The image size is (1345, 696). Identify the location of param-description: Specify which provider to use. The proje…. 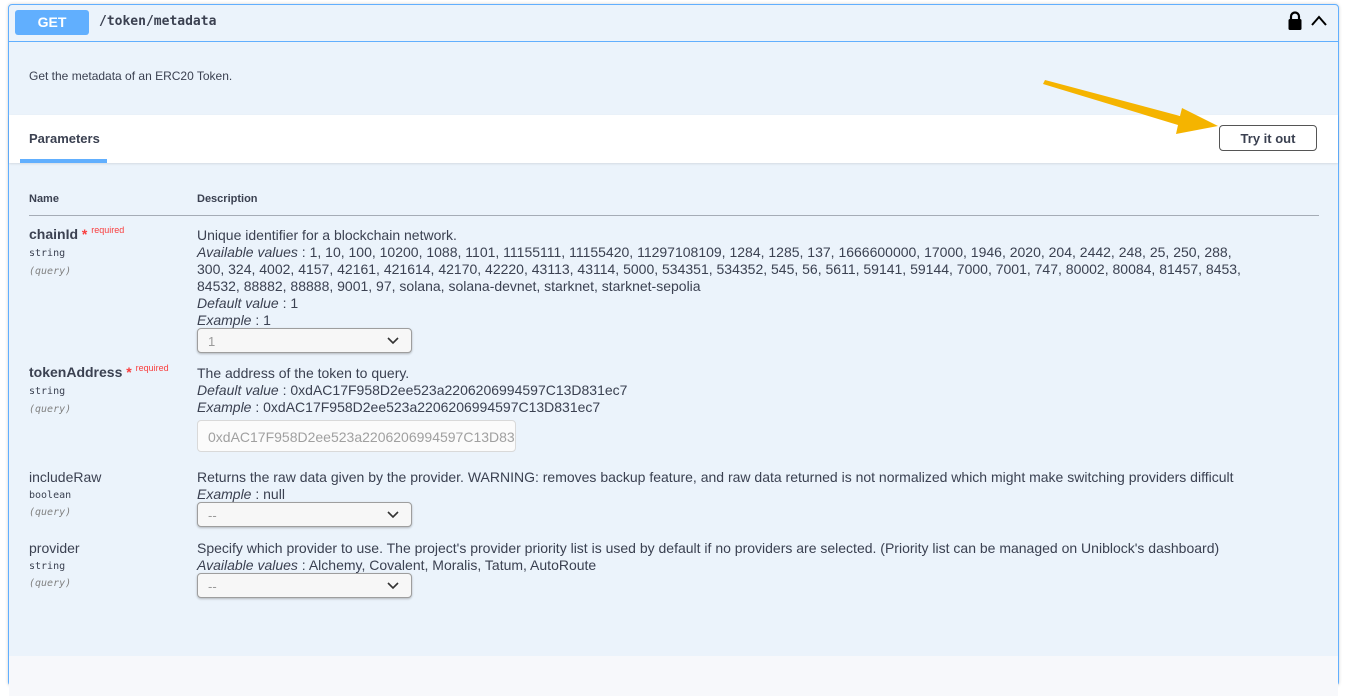
(708, 548).